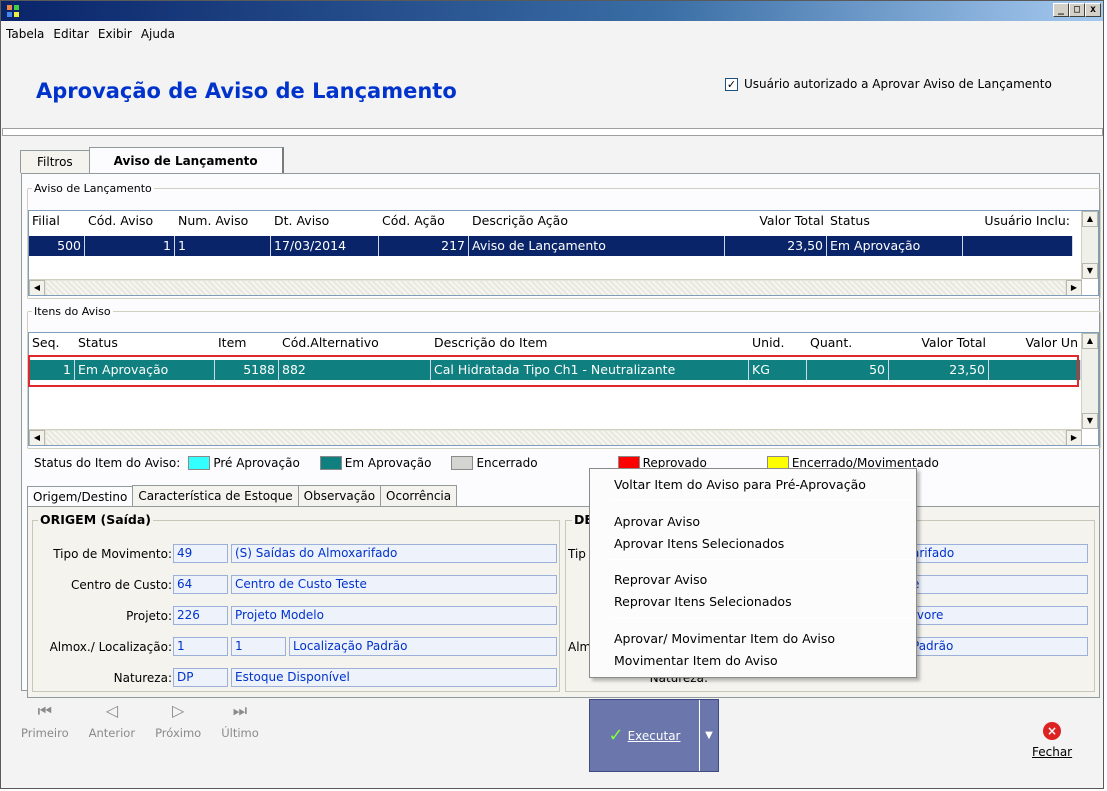 The width and height of the screenshot is (1107, 791). Describe the element at coordinates (57, 221) in the screenshot. I see `col-filial: Filial` at that location.